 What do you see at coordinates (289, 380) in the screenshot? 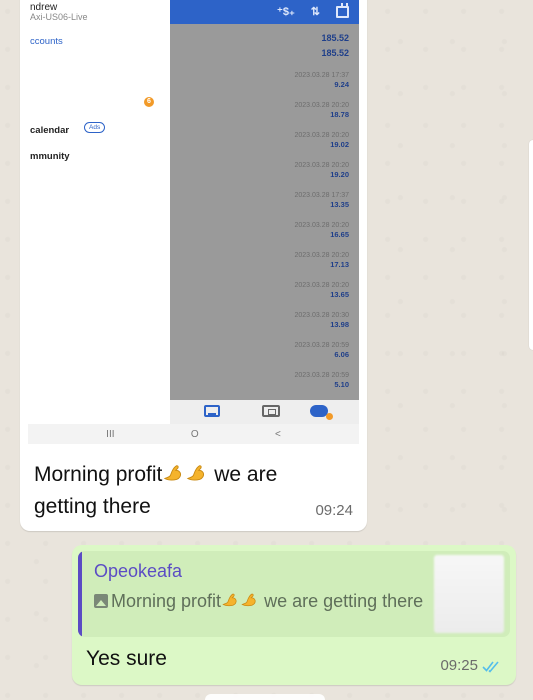
I see `list-item: 2023.03.28 20:59 5.10` at bounding box center [289, 380].